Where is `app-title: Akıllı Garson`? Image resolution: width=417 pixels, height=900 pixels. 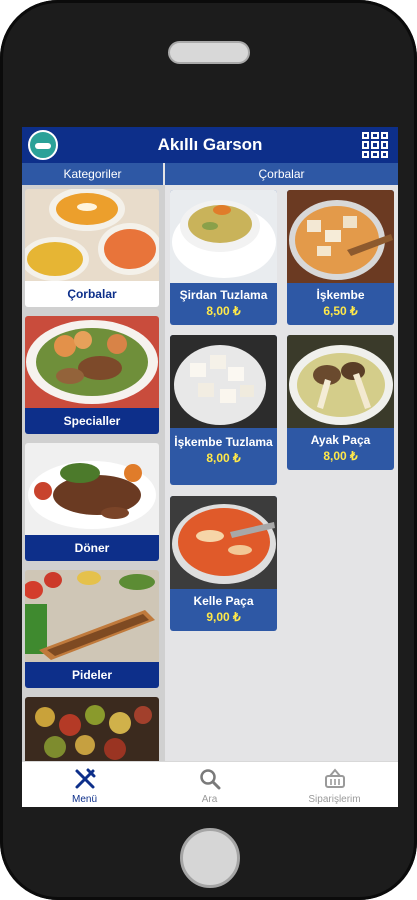
app-title: Akıllı Garson is located at coordinates (210, 144).